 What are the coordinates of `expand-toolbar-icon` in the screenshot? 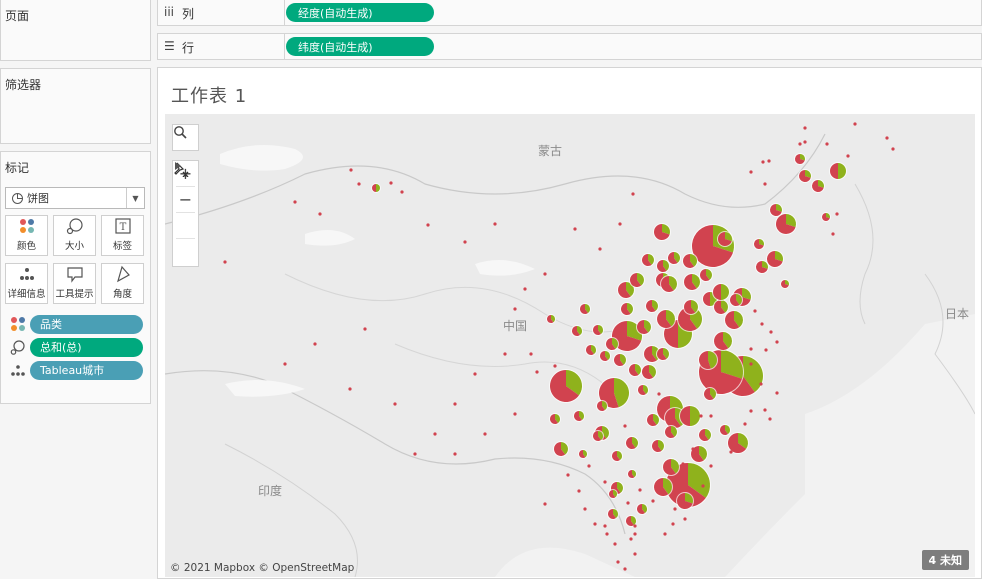 It's located at (185, 213).